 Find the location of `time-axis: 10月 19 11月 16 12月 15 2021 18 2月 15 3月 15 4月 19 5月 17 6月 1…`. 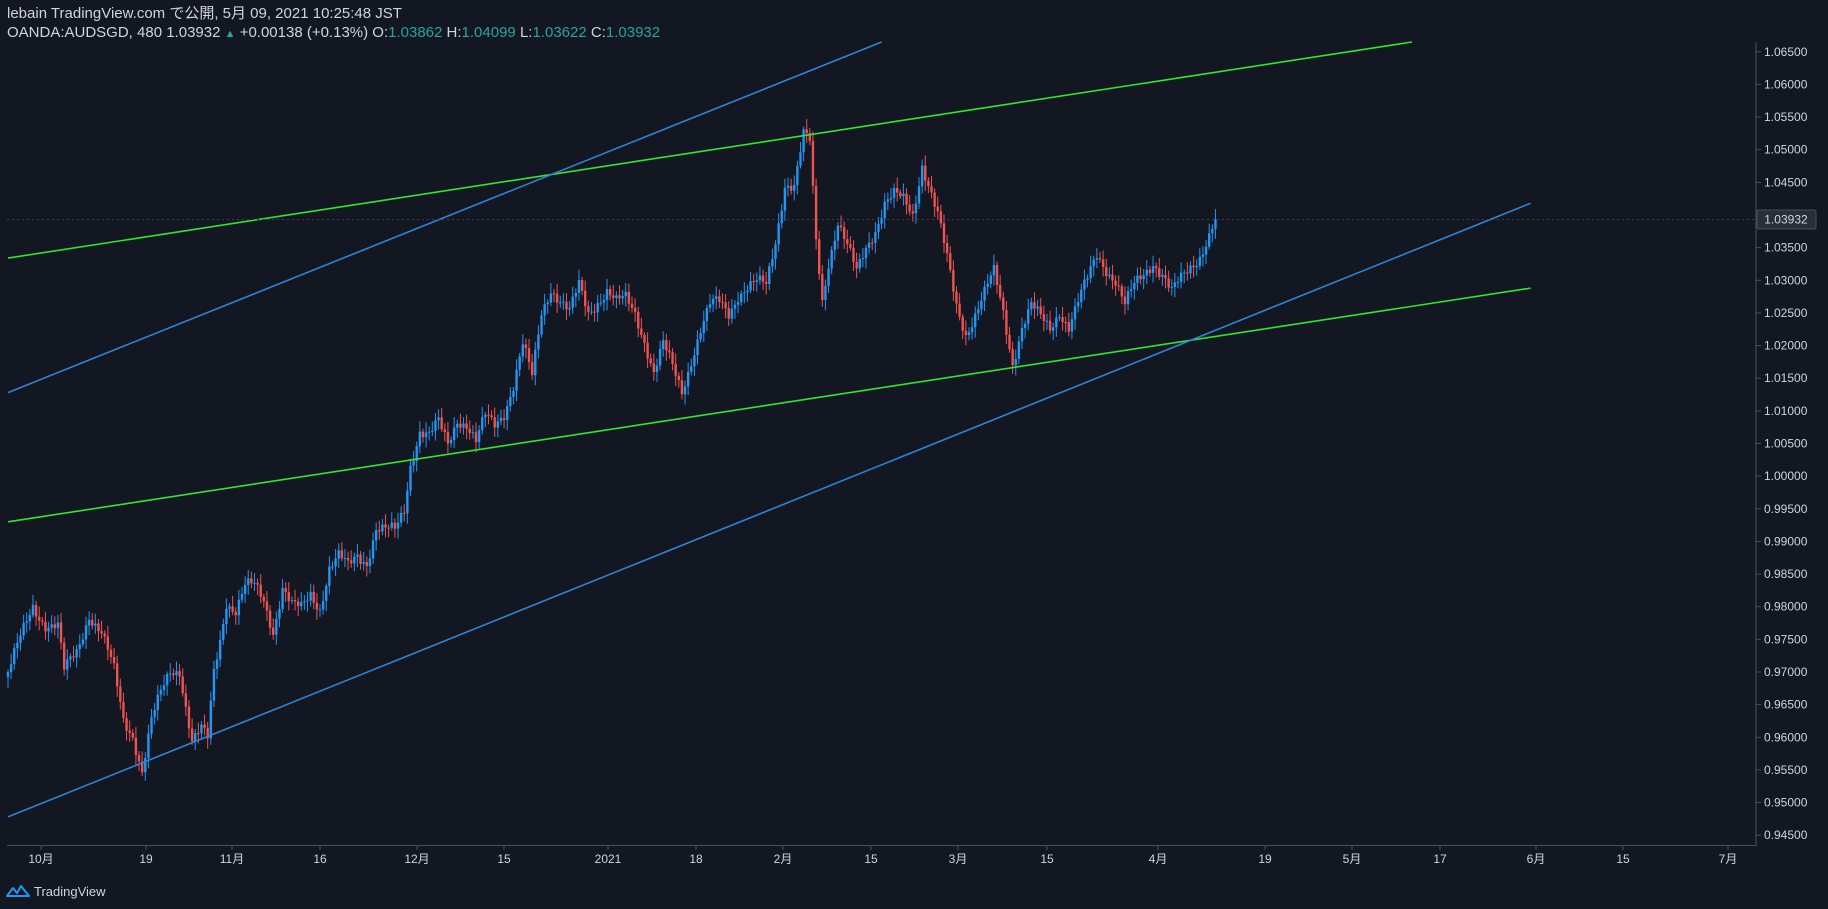

time-axis: 10月 19 11月 16 12月 15 2021 18 2月 15 3月 15 4月 19 5月 17 6月 1… is located at coordinates (881, 855).